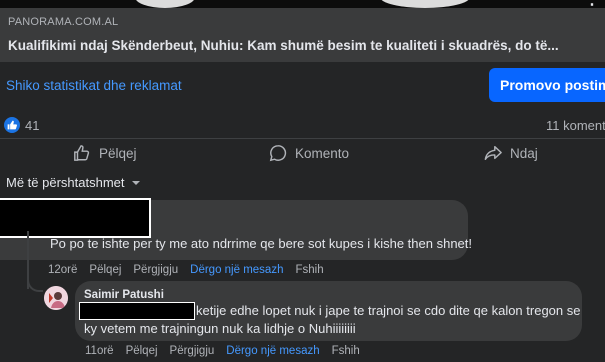 The image size is (605, 362). I want to click on chevron-down-icon, so click(136, 182).